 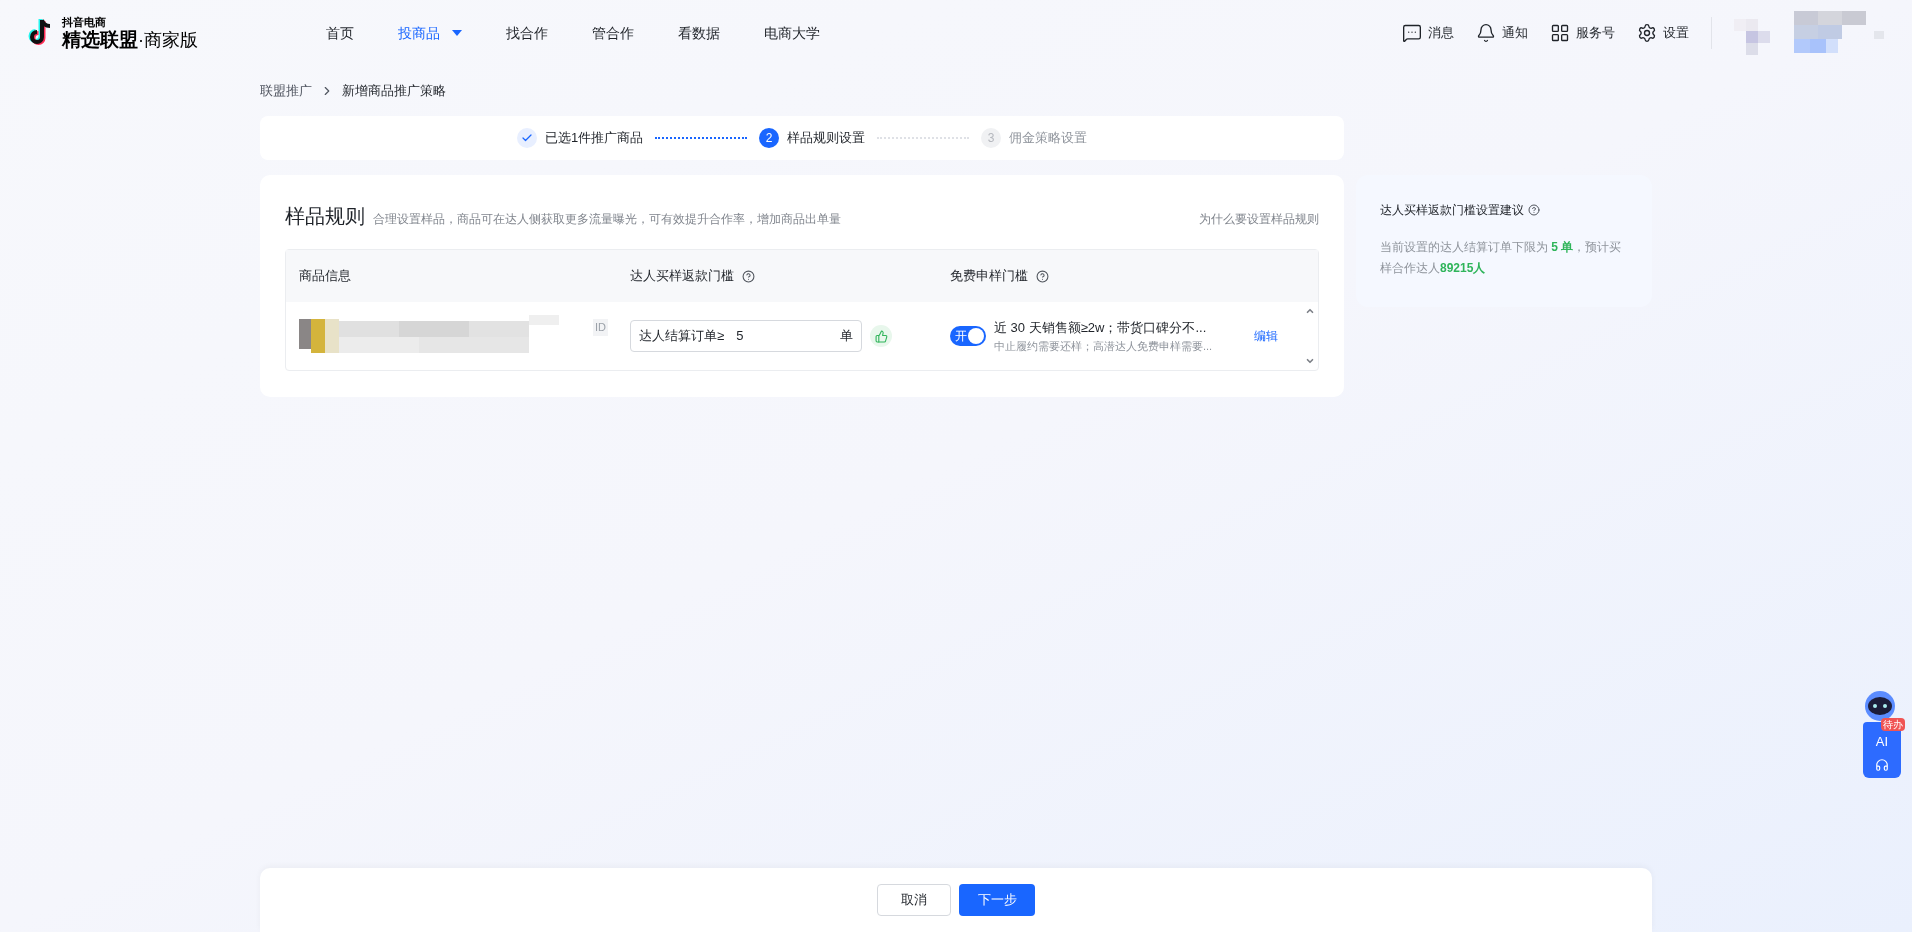 I want to click on settings-icon, so click(x=1647, y=33).